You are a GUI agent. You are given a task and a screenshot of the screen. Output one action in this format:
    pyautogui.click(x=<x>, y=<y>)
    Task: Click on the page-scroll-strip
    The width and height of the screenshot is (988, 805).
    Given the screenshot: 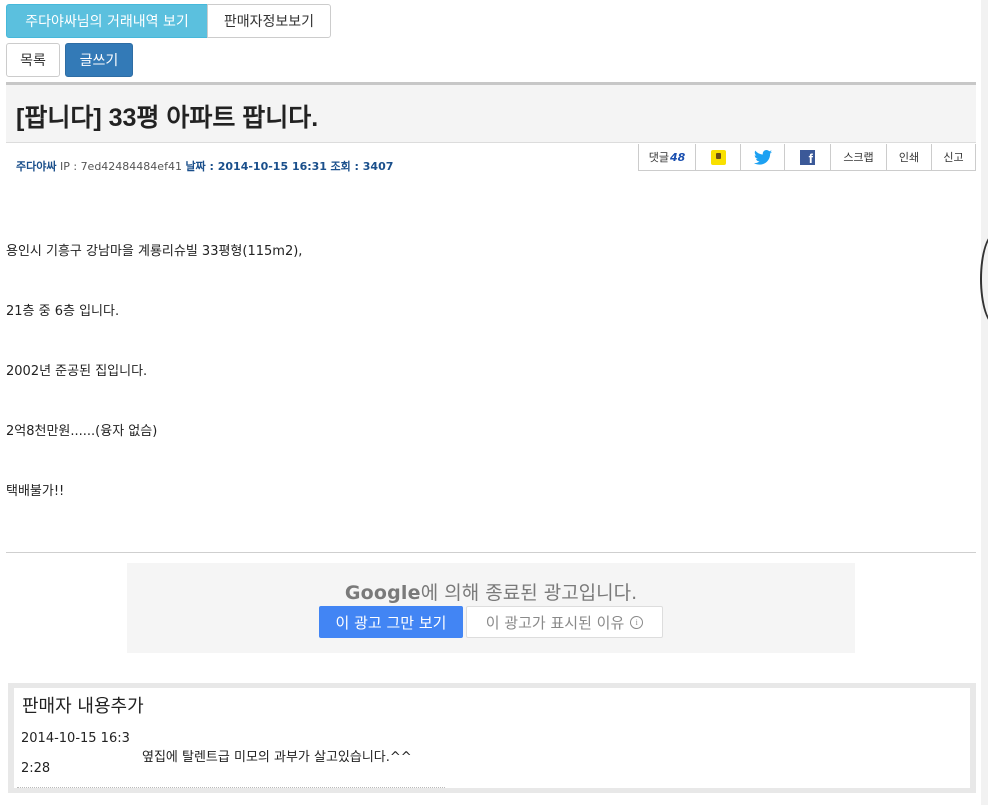 What is the action you would take?
    pyautogui.click(x=984, y=402)
    